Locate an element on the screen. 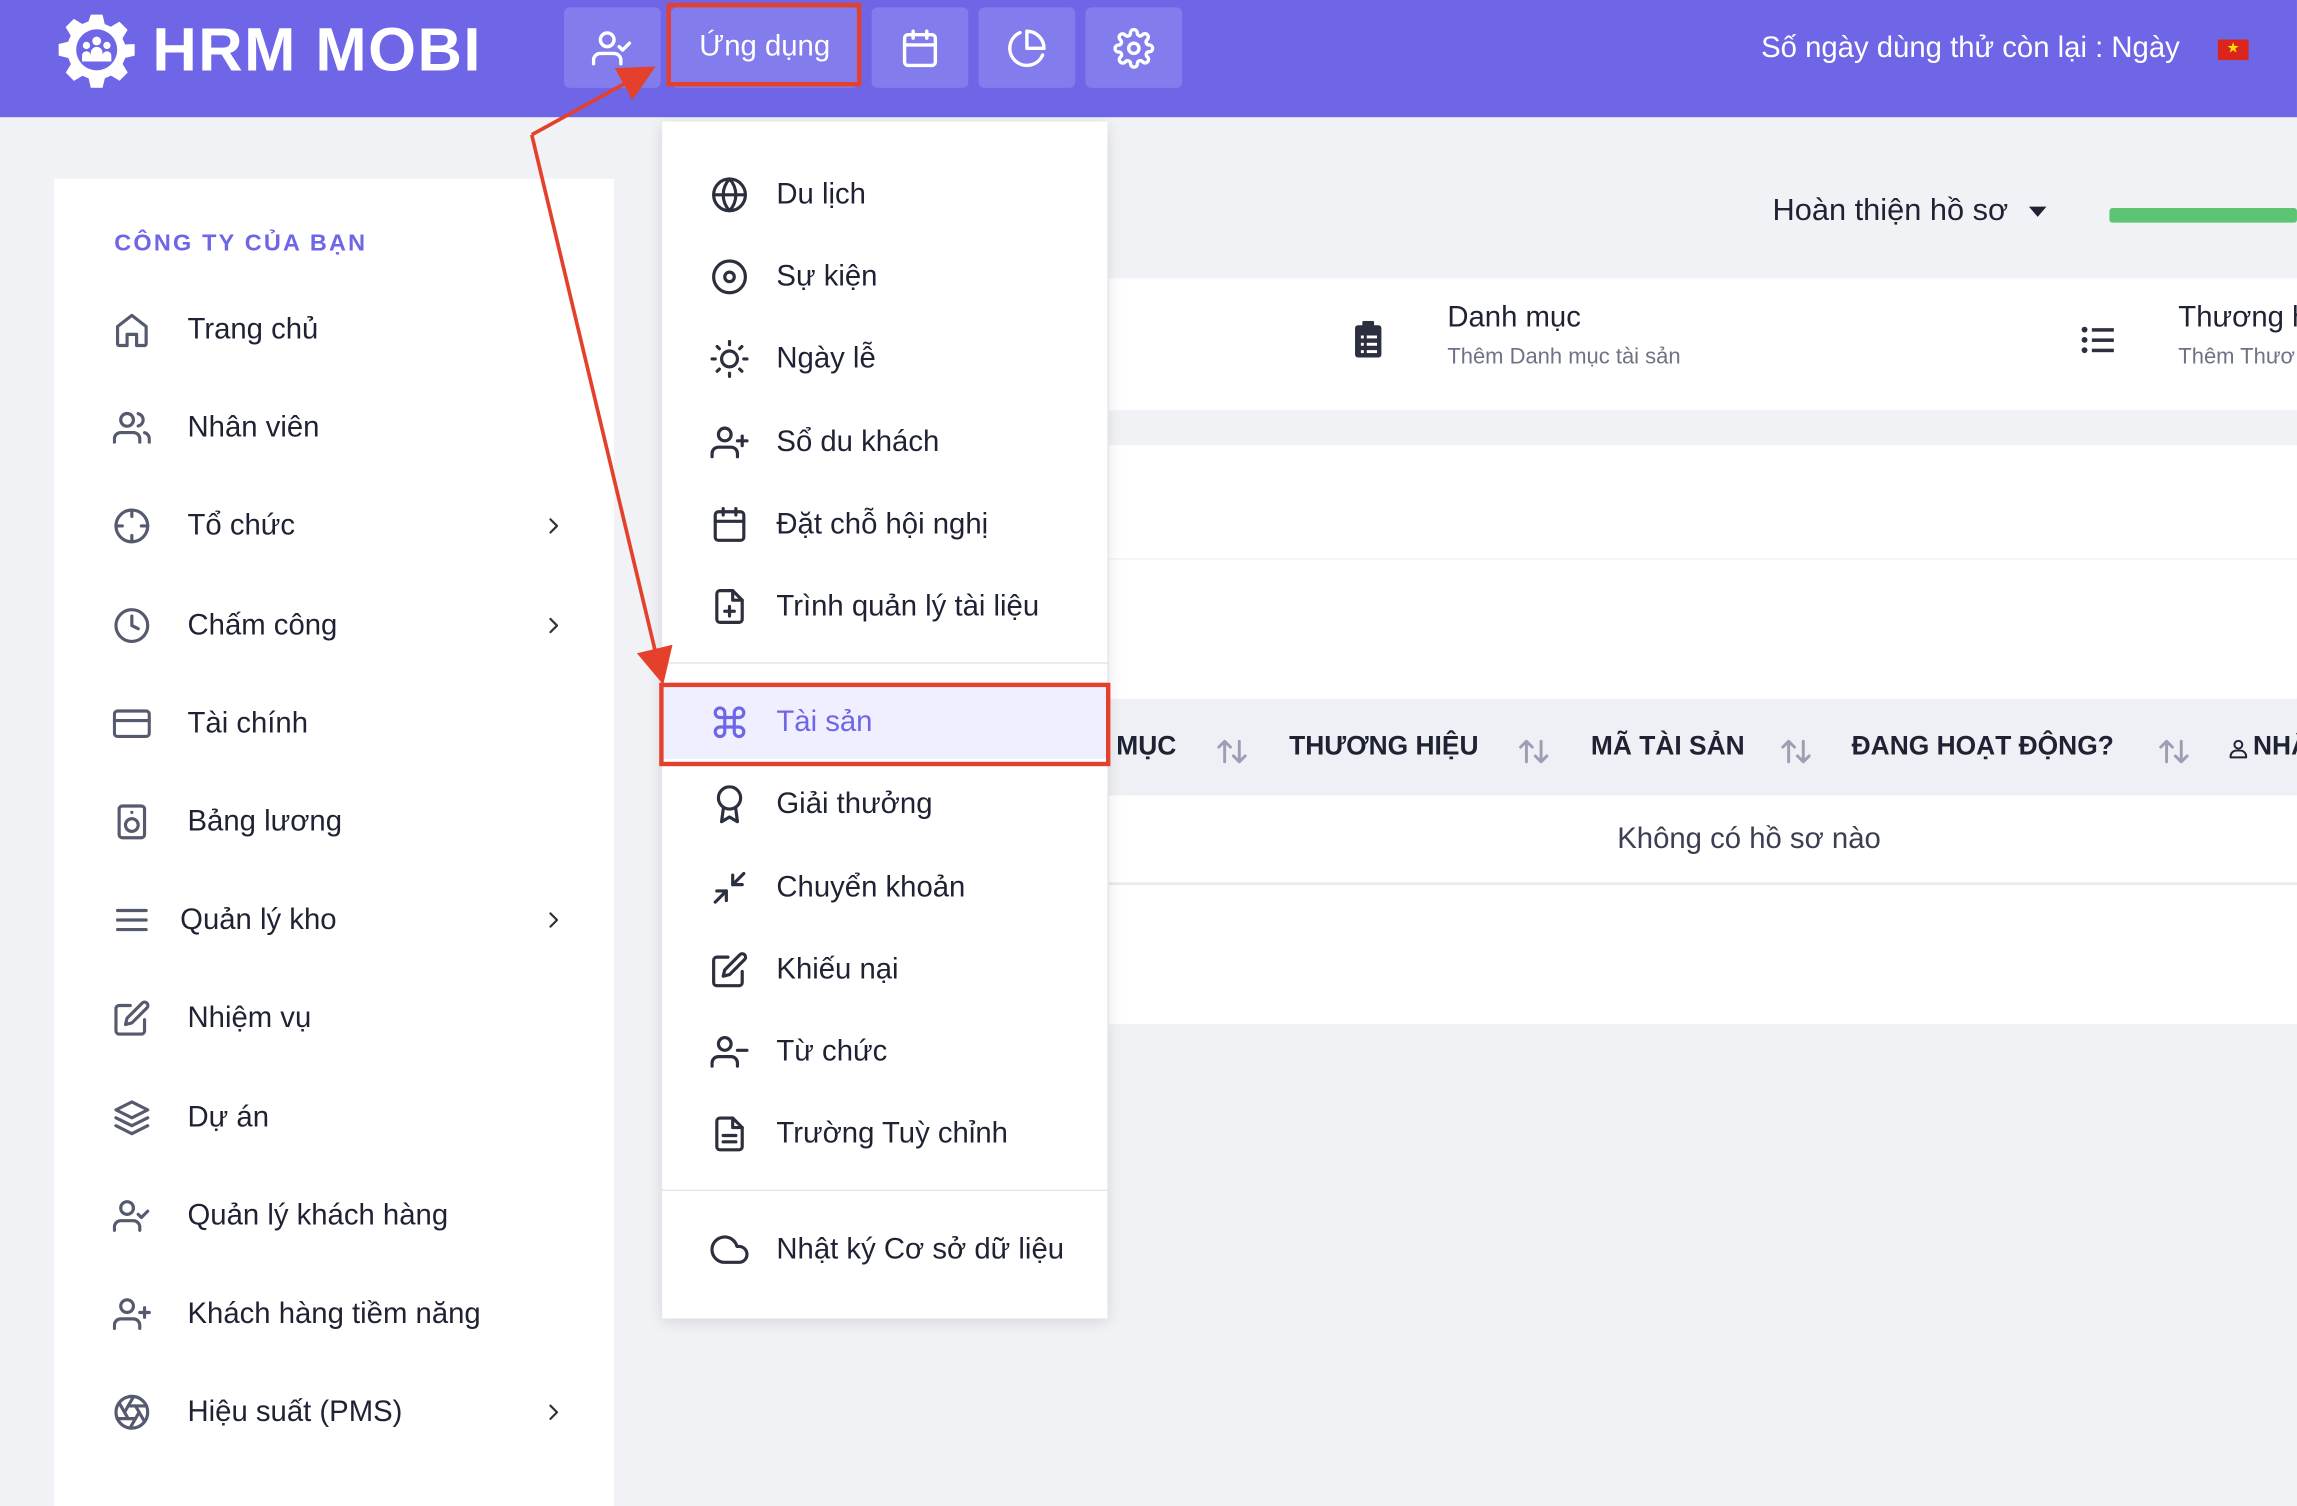 The image size is (2297, 1506). menu-item-complaints: Khiếu nại is located at coordinates (884, 969).